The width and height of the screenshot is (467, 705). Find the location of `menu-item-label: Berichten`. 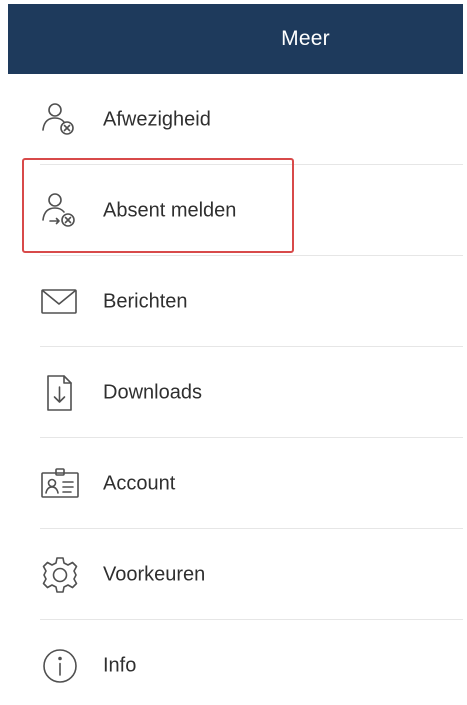

menu-item-label: Berichten is located at coordinates (145, 301).